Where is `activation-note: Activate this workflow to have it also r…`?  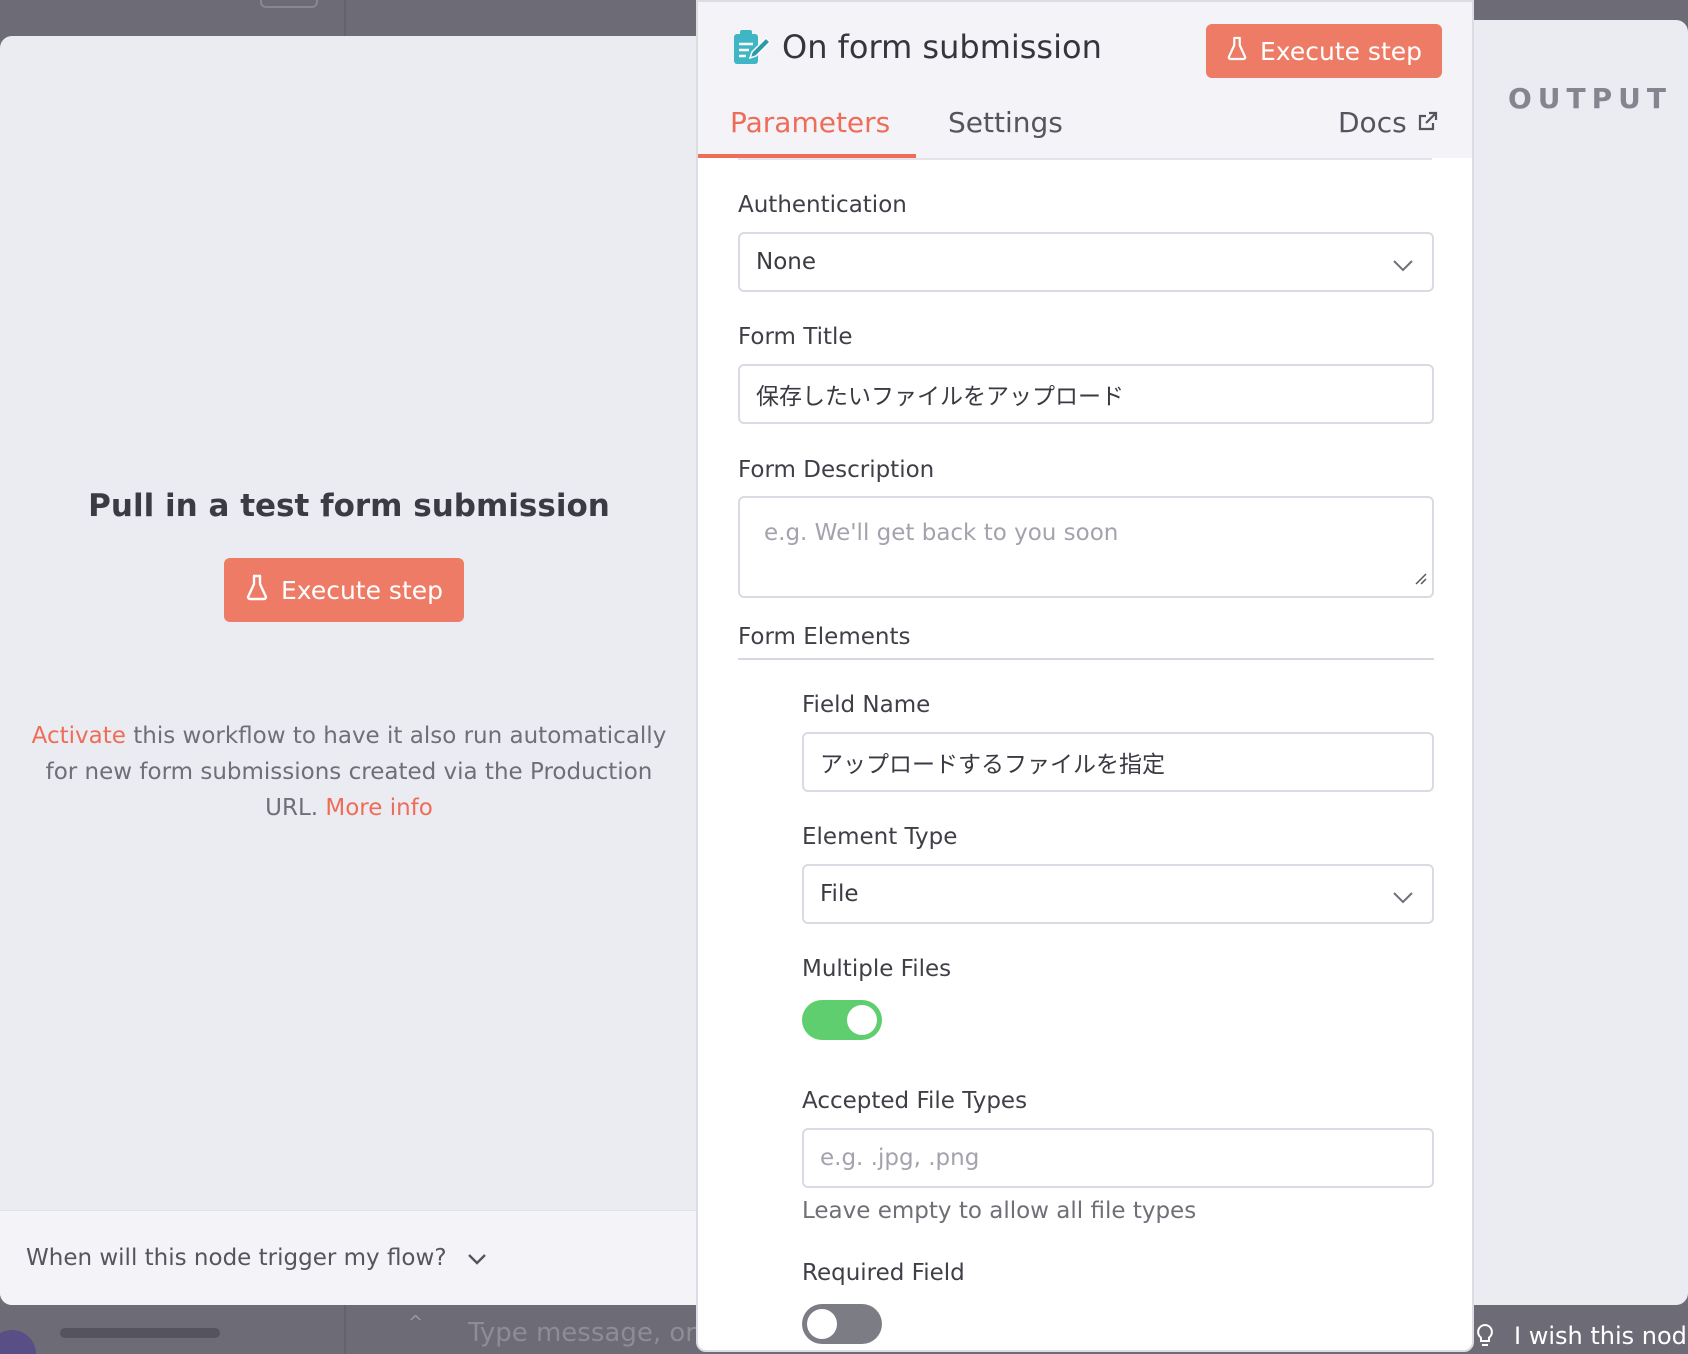 activation-note: Activate this workflow to have it also r… is located at coordinates (349, 772).